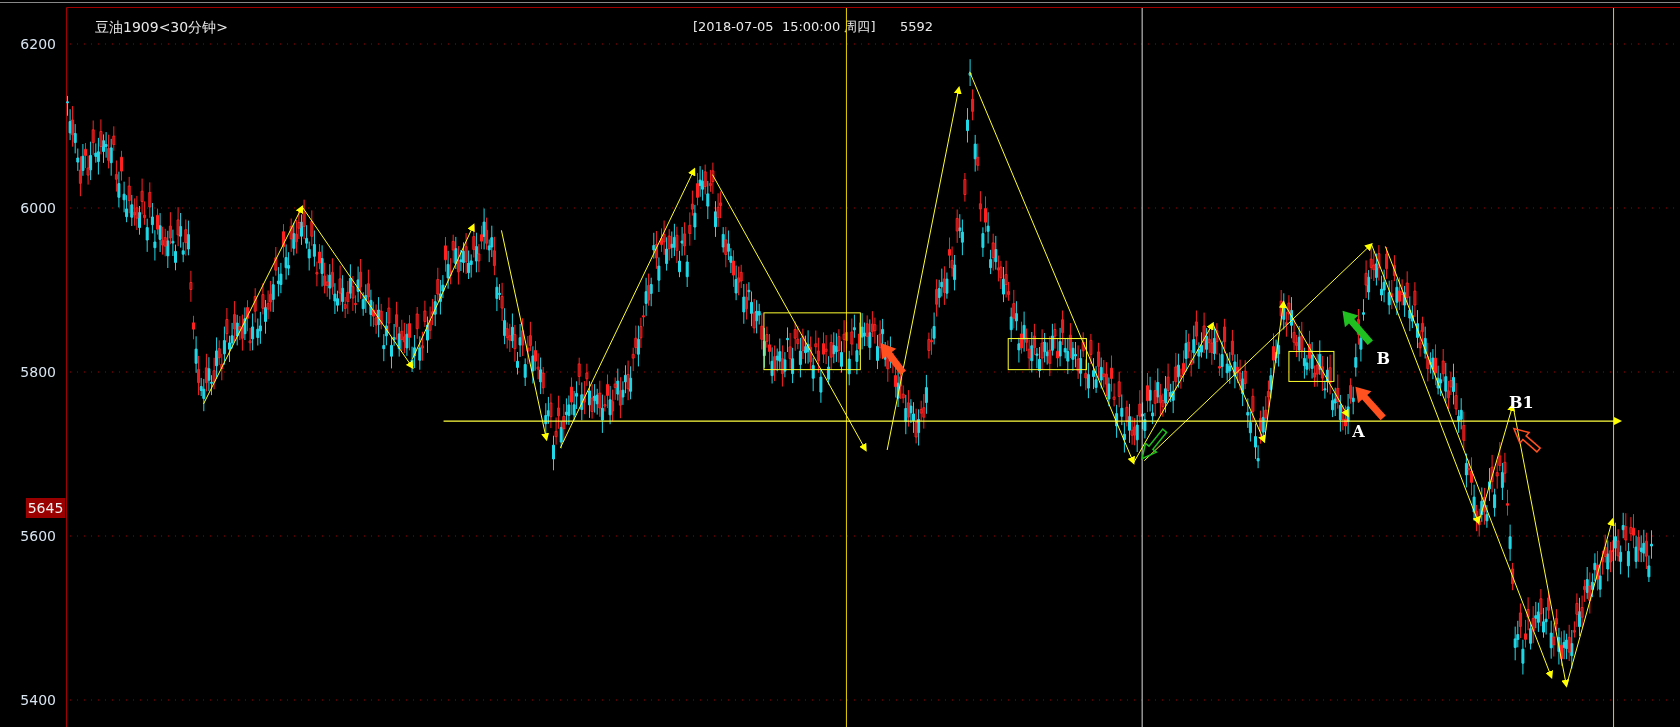 The image size is (1680, 727). Describe the element at coordinates (1311, 366) in the screenshot. I see `range-box` at that location.